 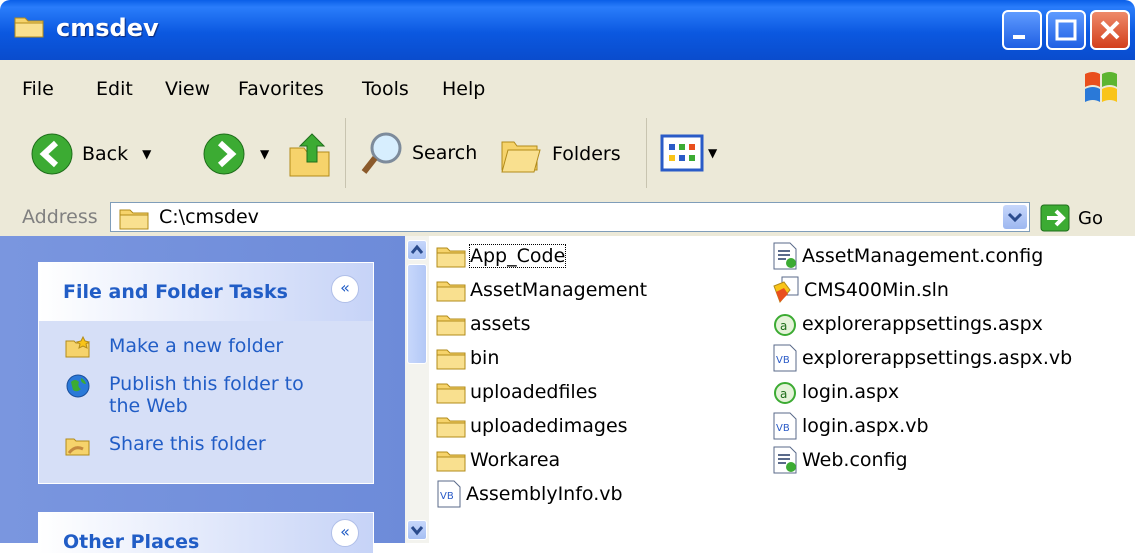 What do you see at coordinates (688, 153) in the screenshot?
I see `views-button: ▼` at bounding box center [688, 153].